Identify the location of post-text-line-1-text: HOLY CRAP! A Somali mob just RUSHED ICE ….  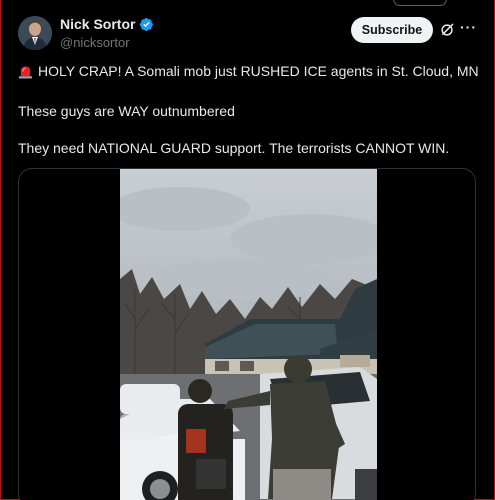
(258, 71).